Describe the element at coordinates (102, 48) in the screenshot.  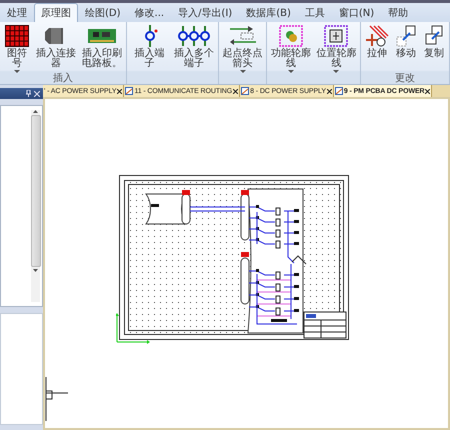
I see `ribbon-button: 插入印刷电路板。` at that location.